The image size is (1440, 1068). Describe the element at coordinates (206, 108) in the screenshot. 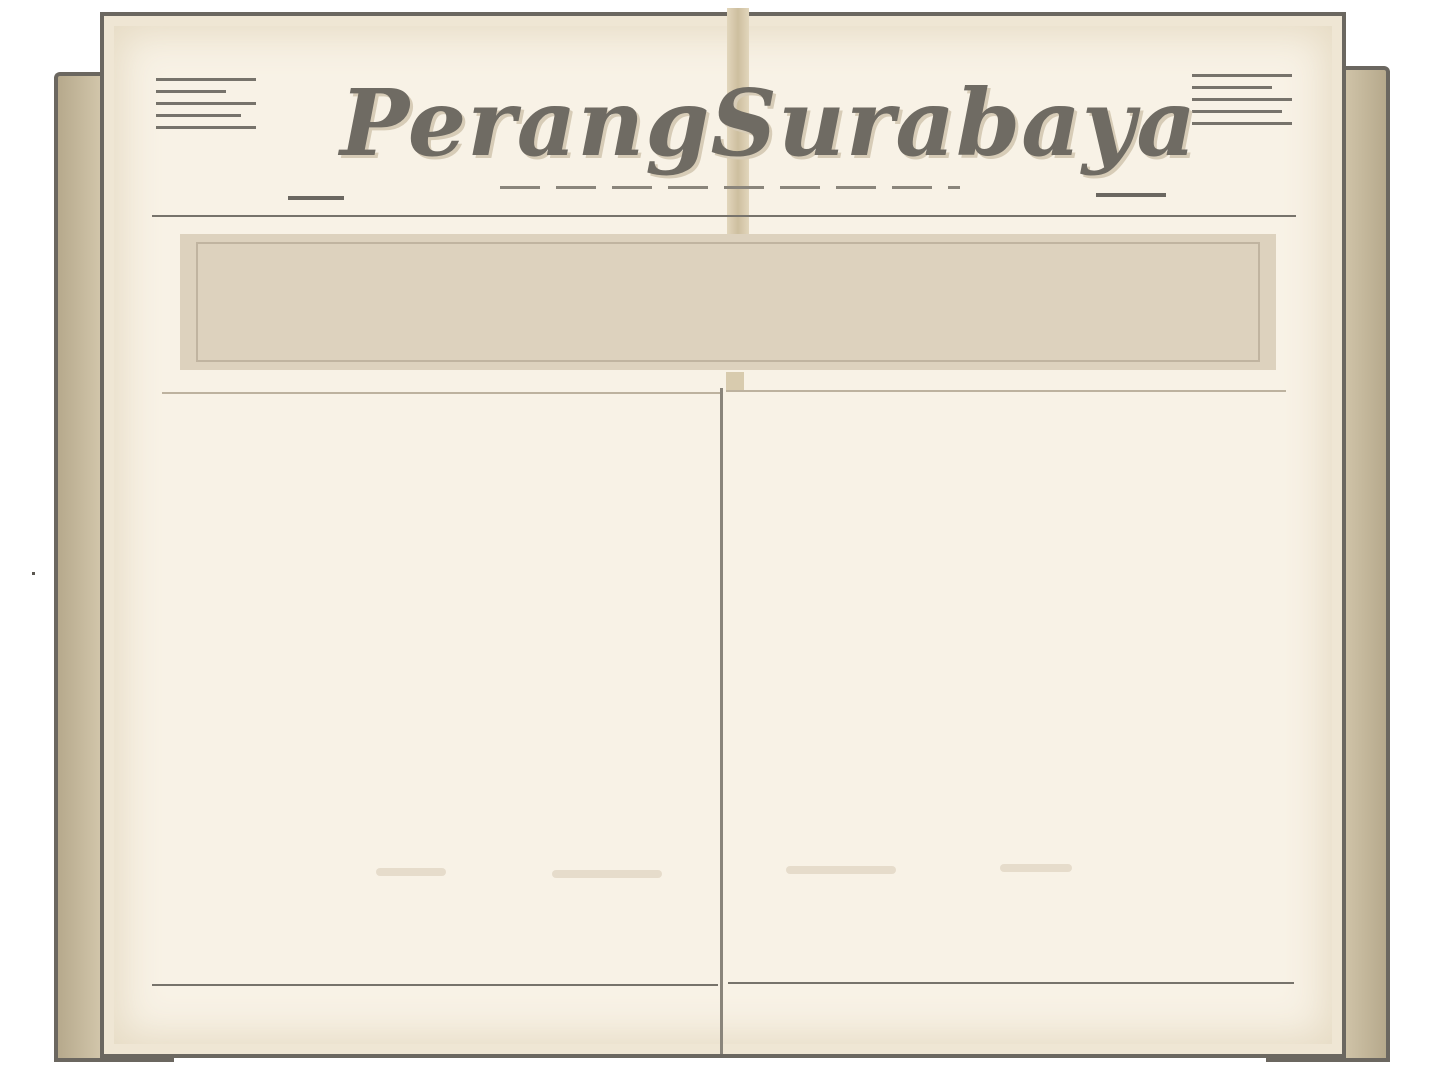

I see `masthead-left-text-lines` at that location.